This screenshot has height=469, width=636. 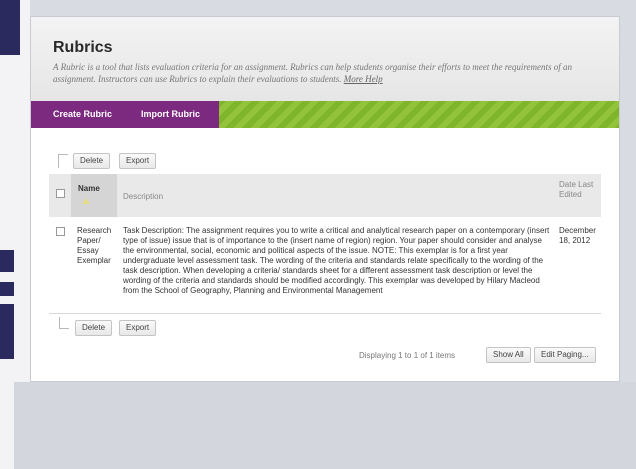 I want to click on date-column-header: Date Last Edited, so click(x=579, y=190).